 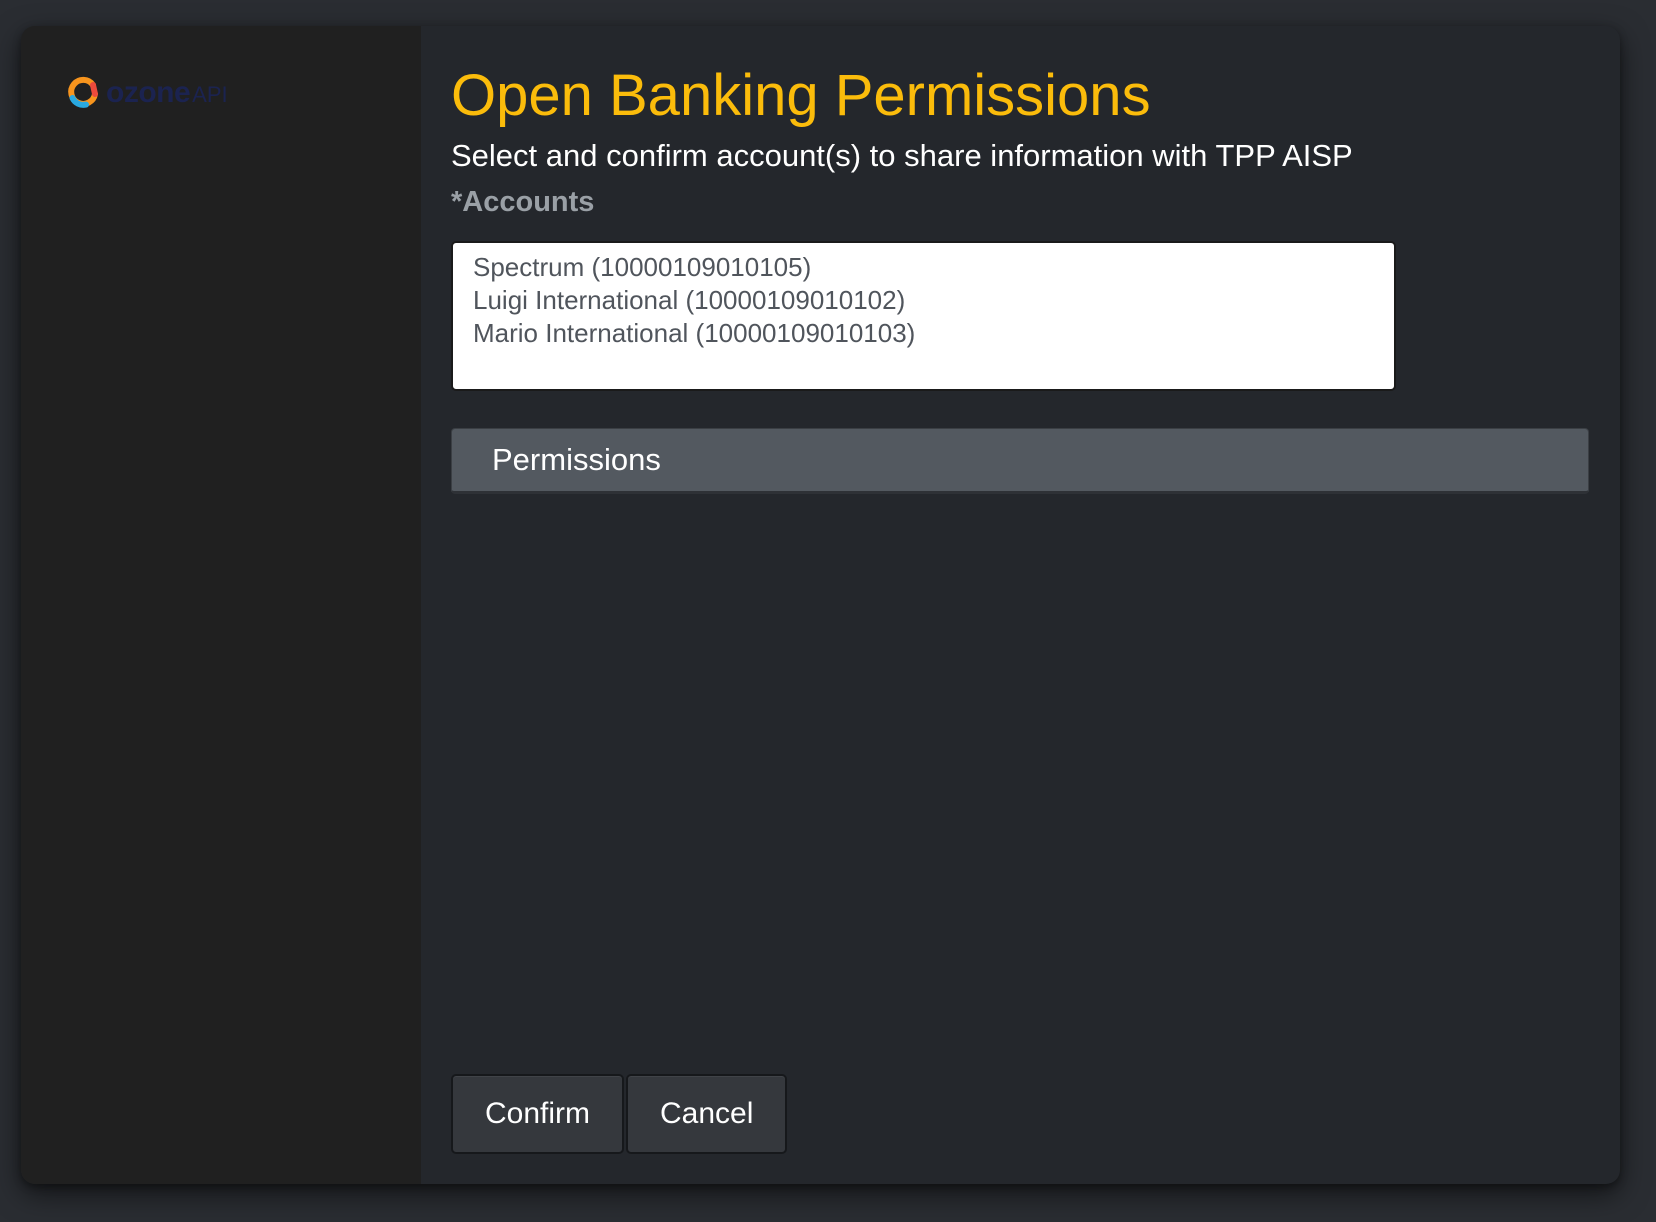 I want to click on action-buttons: Confirm Cancel, so click(x=620, y=1114).